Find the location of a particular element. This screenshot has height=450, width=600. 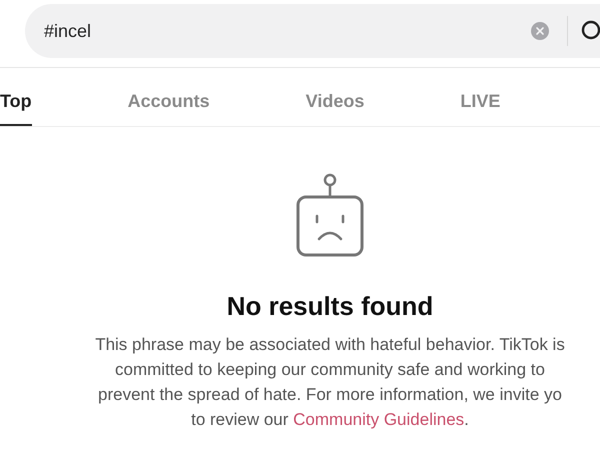

tab: Accounts is located at coordinates (169, 97).